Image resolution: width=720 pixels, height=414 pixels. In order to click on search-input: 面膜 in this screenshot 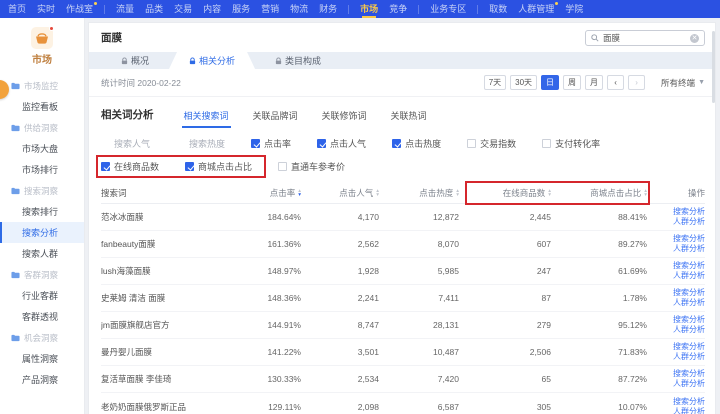, I will do `click(644, 38)`.